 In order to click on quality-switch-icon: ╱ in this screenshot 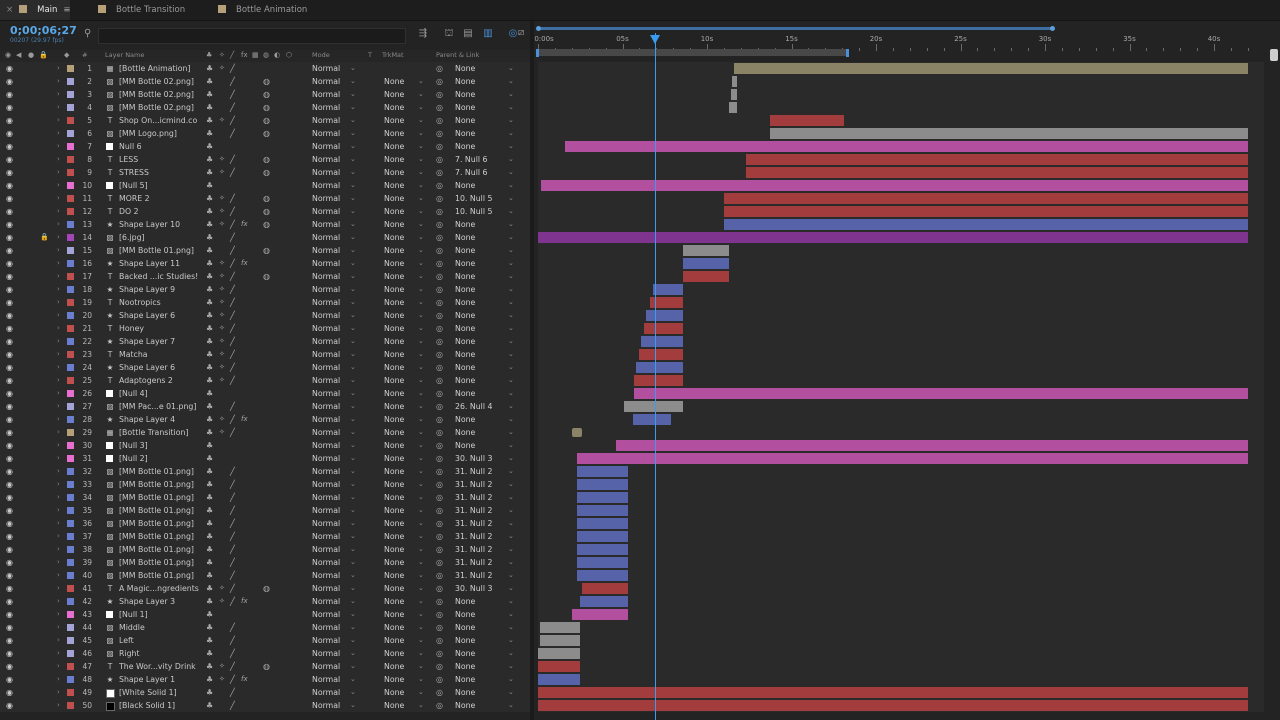, I will do `click(232, 484)`.